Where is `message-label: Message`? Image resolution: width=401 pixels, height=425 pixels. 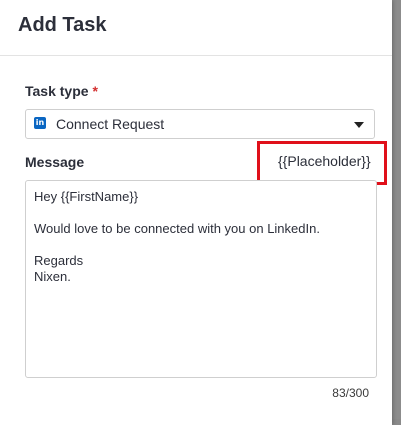 message-label: Message is located at coordinates (55, 162).